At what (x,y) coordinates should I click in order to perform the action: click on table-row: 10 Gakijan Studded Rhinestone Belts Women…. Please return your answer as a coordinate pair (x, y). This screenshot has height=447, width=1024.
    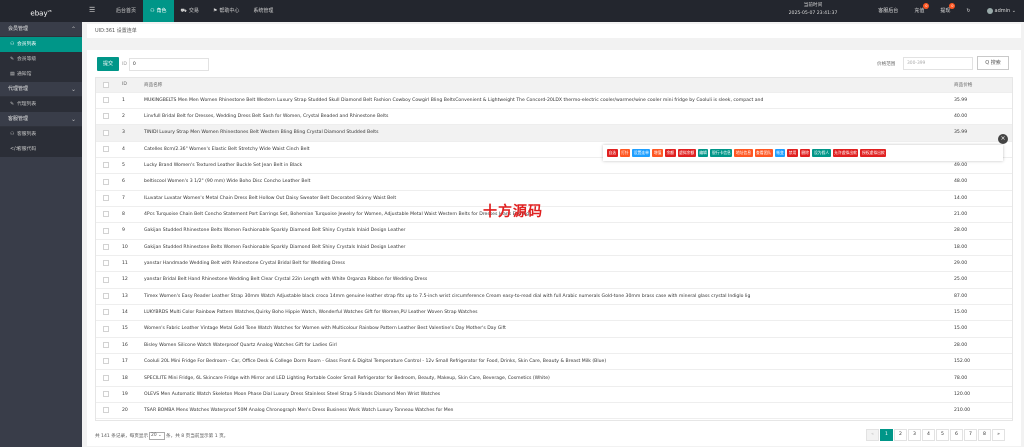
    Looking at the image, I should click on (554, 247).